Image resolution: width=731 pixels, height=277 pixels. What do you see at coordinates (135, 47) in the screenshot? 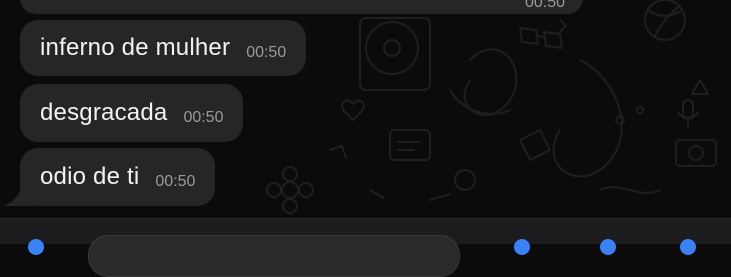
I see `message-text: inferno de mulher` at bounding box center [135, 47].